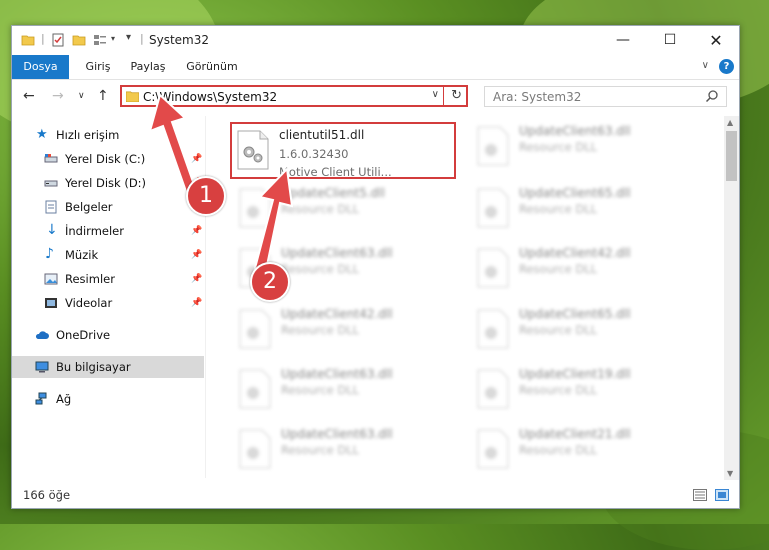 The height and width of the screenshot is (550, 769). I want to click on tutorial-arrows, so click(221, 184).